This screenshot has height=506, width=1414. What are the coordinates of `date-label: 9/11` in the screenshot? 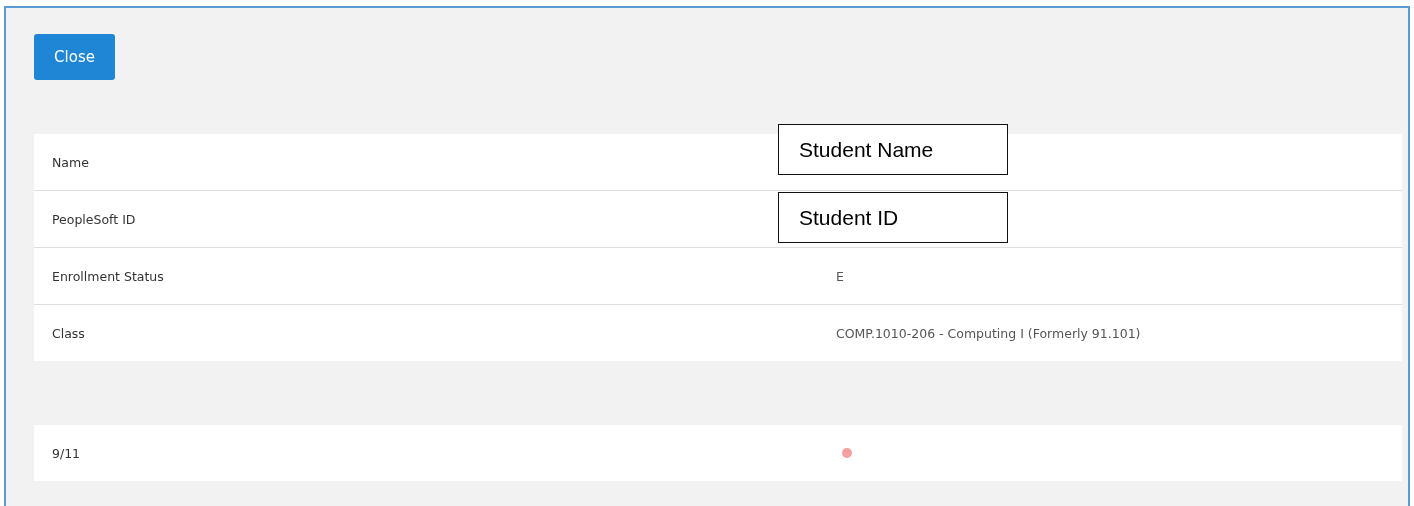 It's located at (66, 453).